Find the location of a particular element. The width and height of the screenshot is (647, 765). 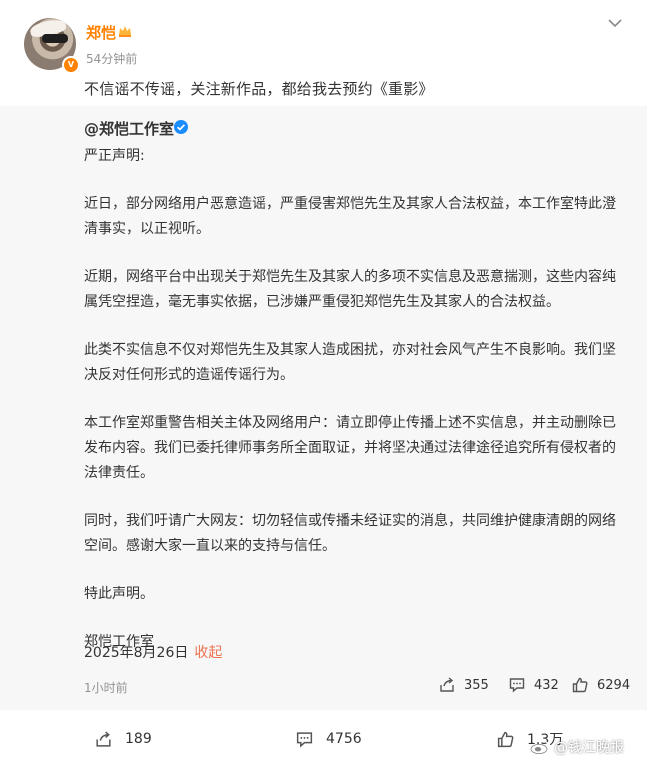

statement-title: 严正声明: is located at coordinates (114, 156).